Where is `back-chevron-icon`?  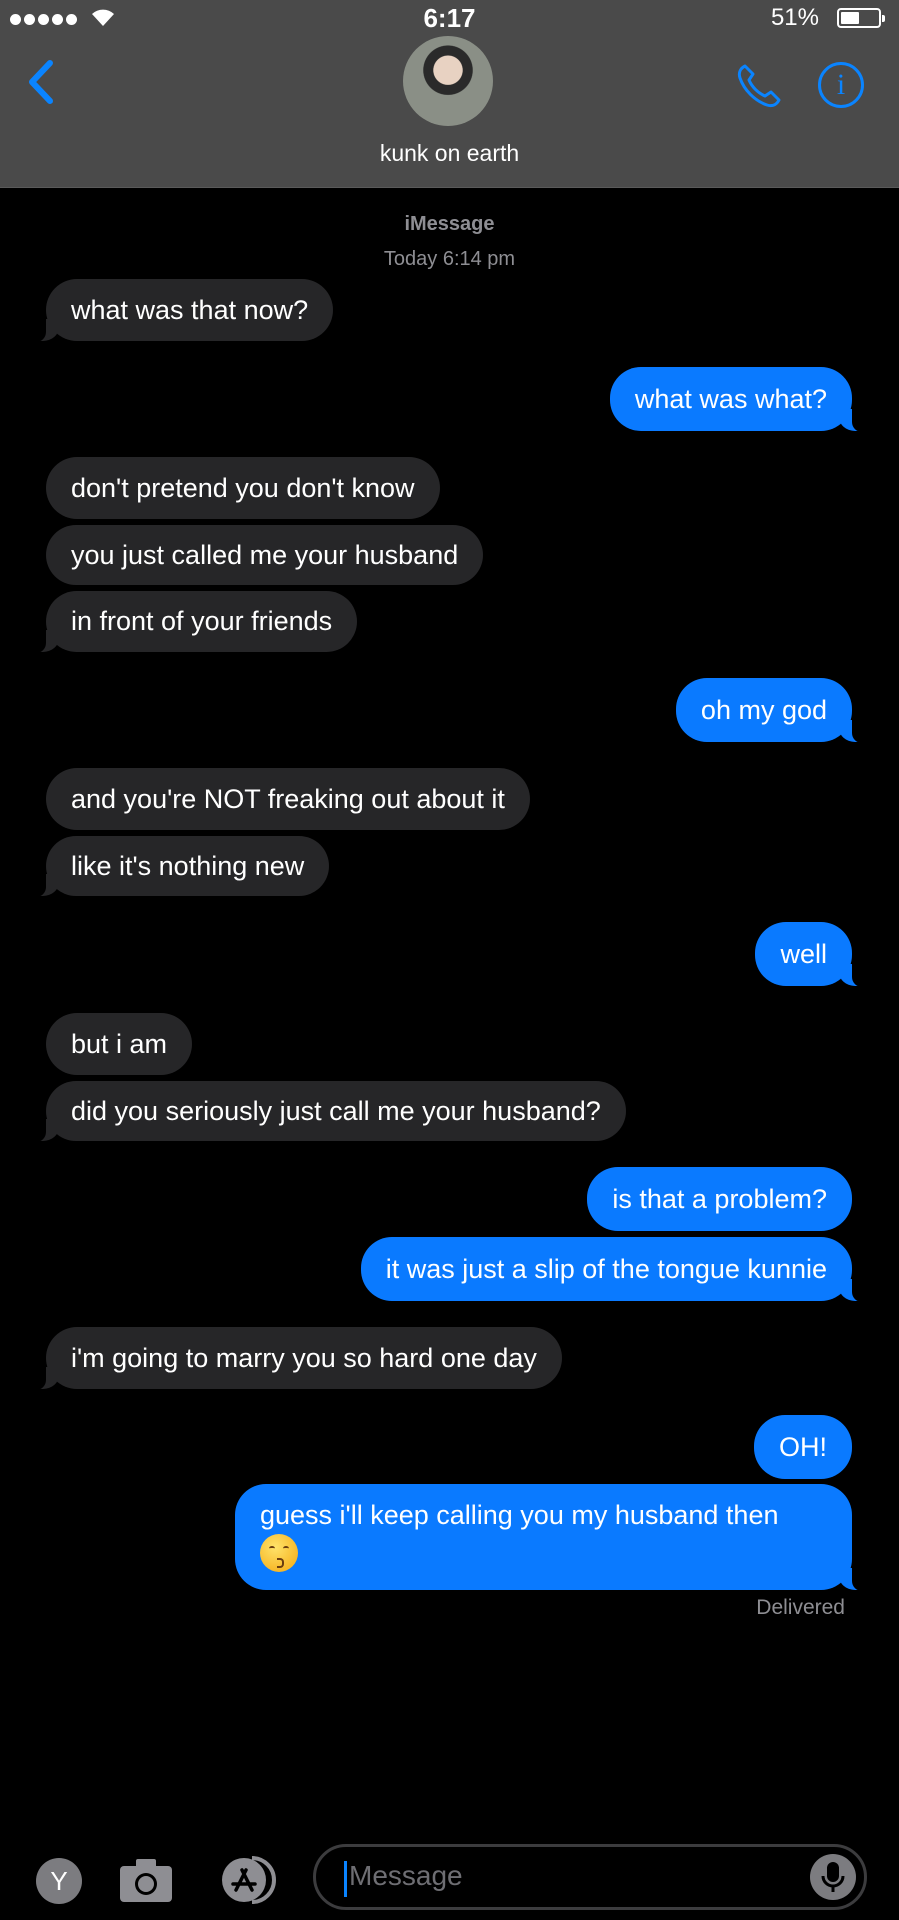
back-chevron-icon is located at coordinates (41, 82).